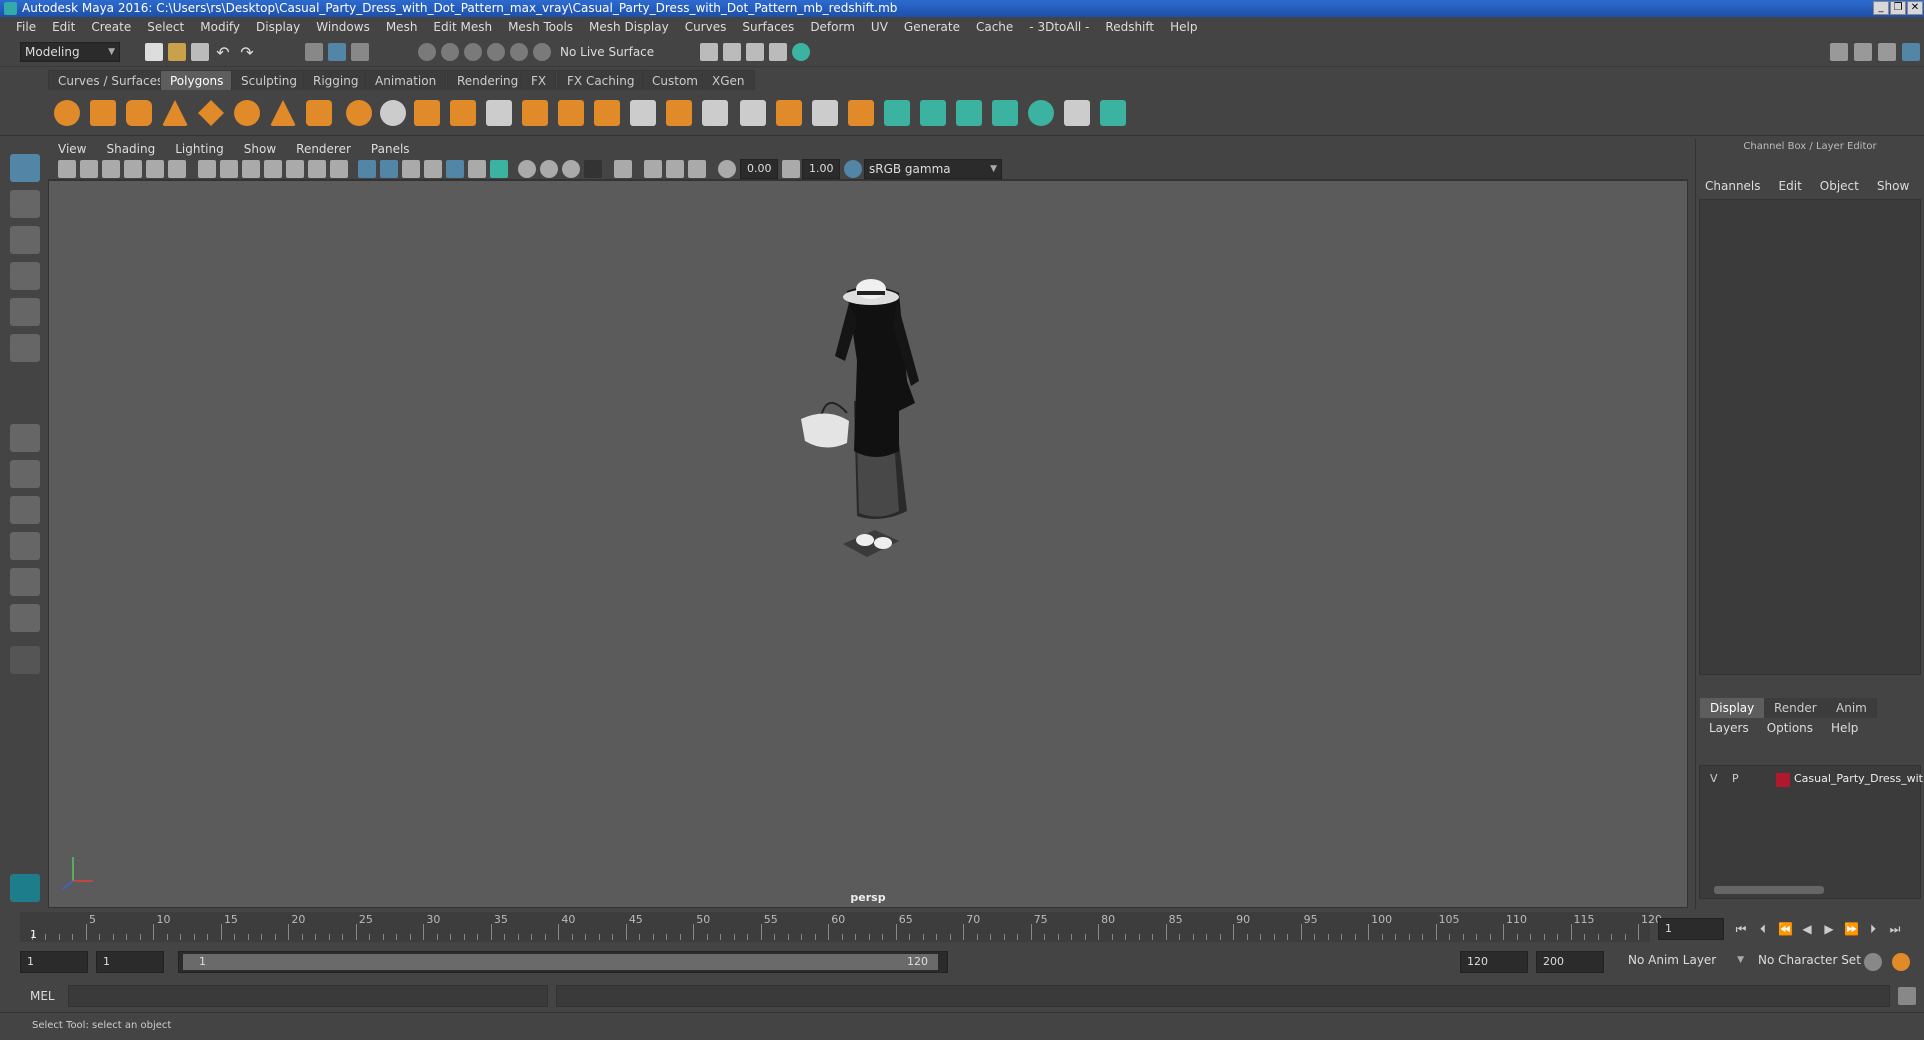  What do you see at coordinates (607, 52) in the screenshot?
I see `live-surface-label: No Live Surface` at bounding box center [607, 52].